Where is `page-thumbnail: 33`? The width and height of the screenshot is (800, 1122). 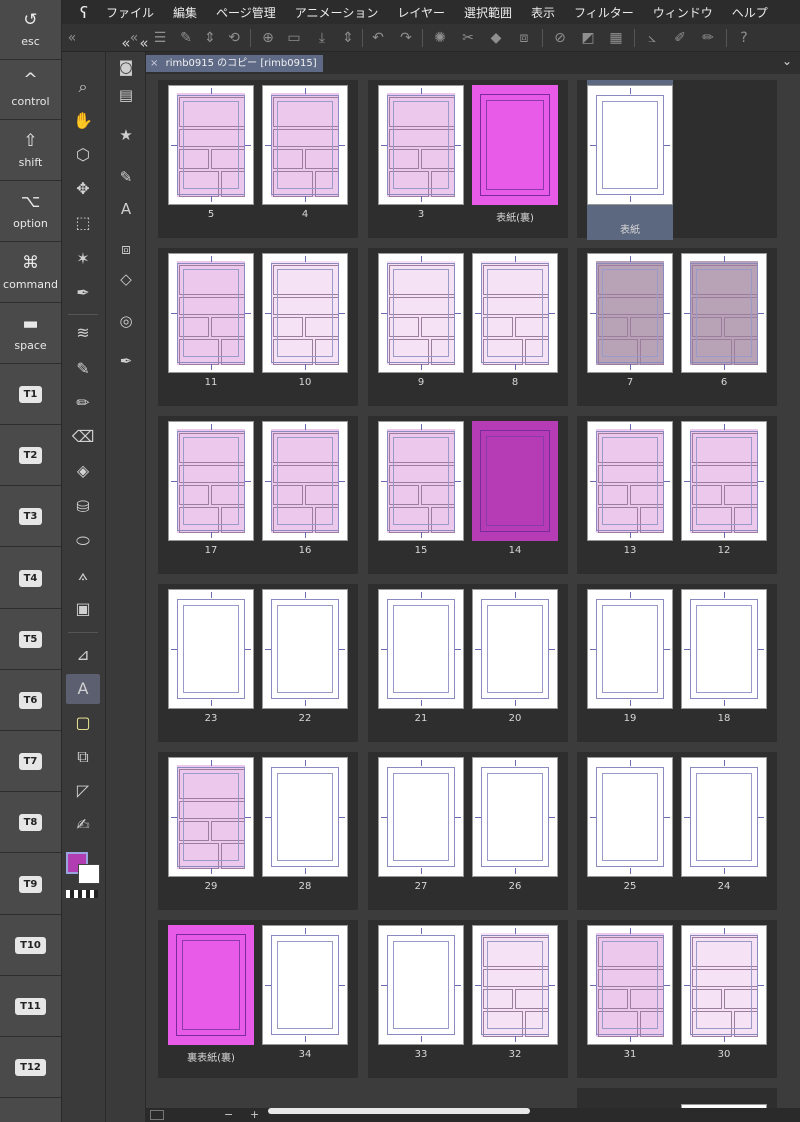
page-thumbnail: 33 is located at coordinates (421, 996).